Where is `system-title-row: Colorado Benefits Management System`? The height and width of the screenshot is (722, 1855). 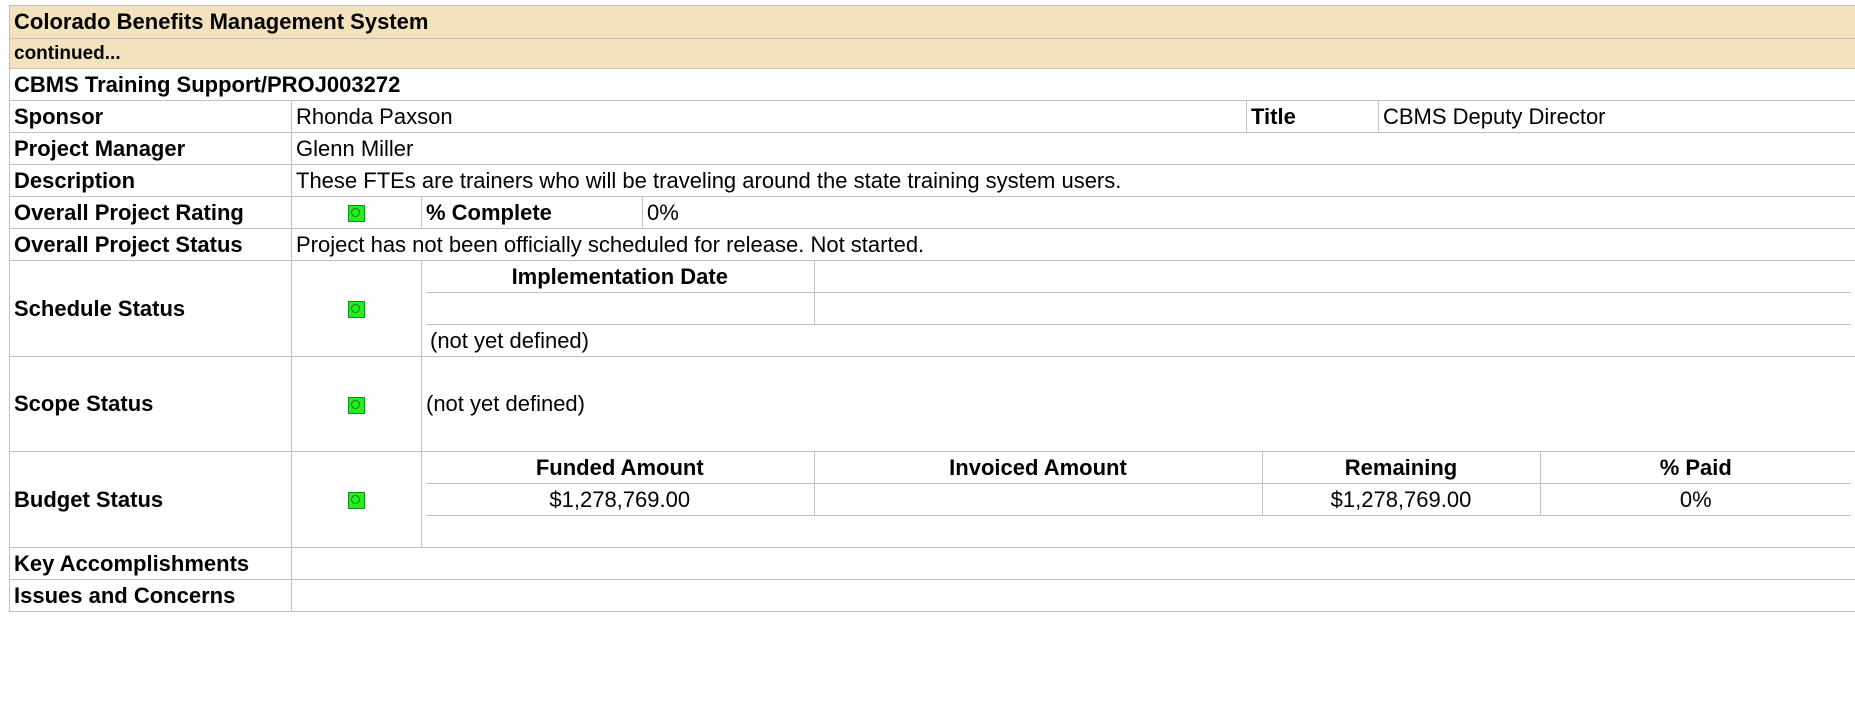 system-title-row: Colorado Benefits Management System is located at coordinates (931, 22).